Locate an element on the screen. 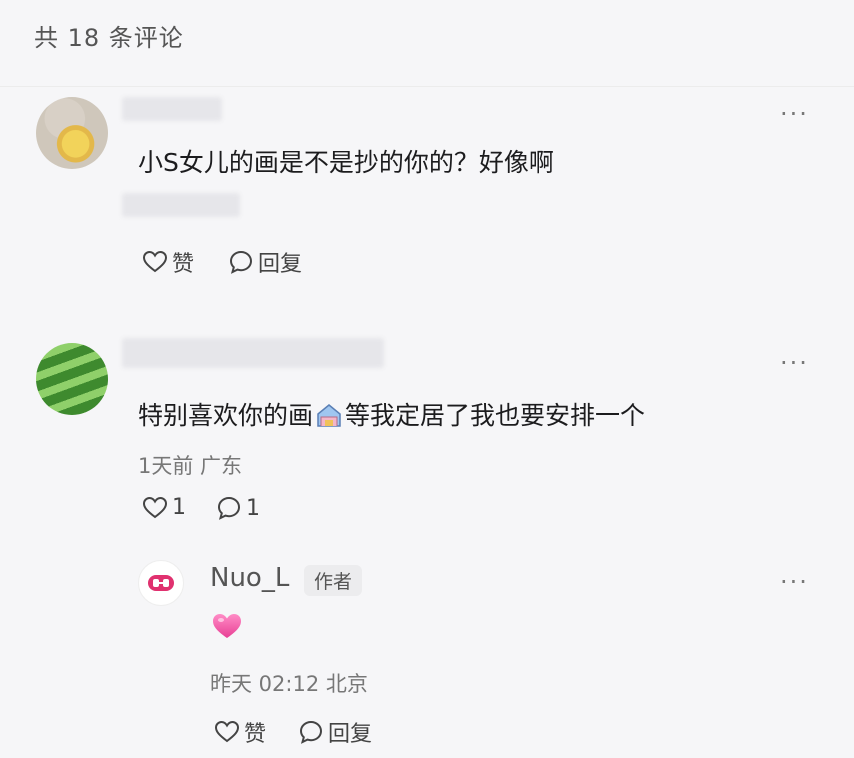  author-logo-icon is located at coordinates (161, 583).